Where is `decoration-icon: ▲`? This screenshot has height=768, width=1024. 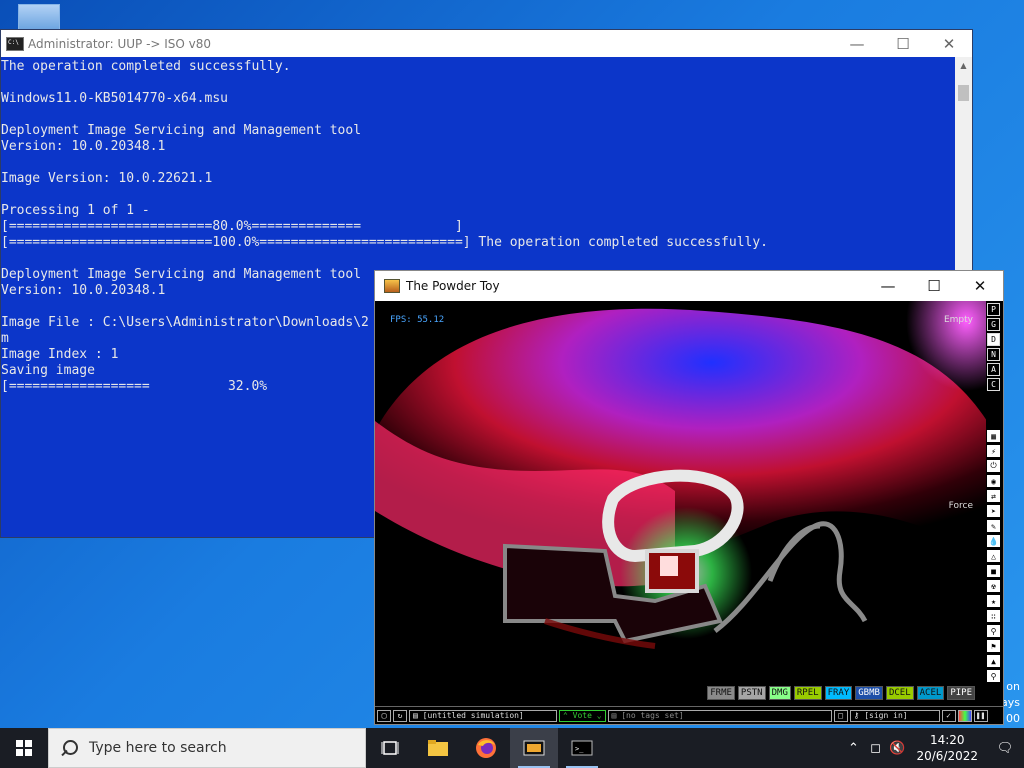
decoration-icon: ▲ is located at coordinates (993, 661).